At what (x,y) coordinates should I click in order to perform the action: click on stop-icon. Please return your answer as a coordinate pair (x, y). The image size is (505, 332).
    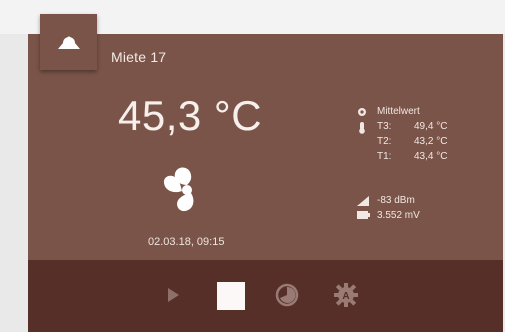
    Looking at the image, I should click on (230, 295).